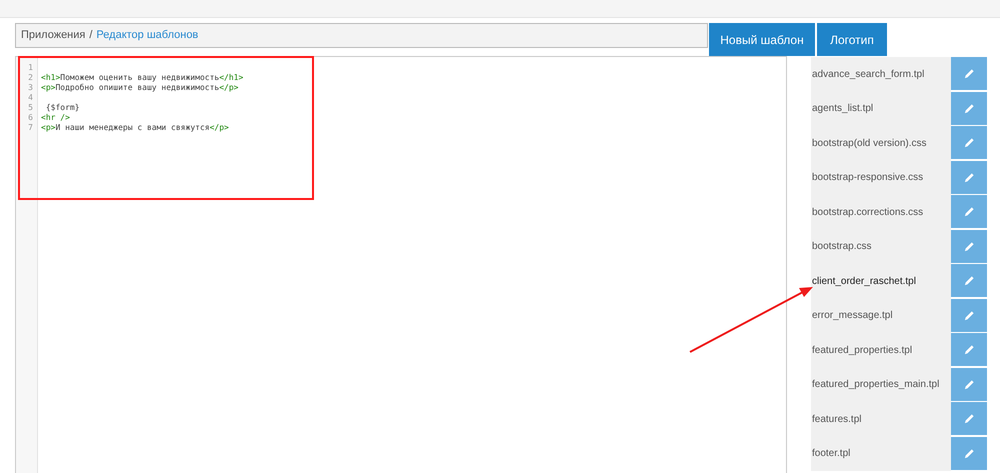  What do you see at coordinates (30, 108) in the screenshot?
I see `line-number: 5` at bounding box center [30, 108].